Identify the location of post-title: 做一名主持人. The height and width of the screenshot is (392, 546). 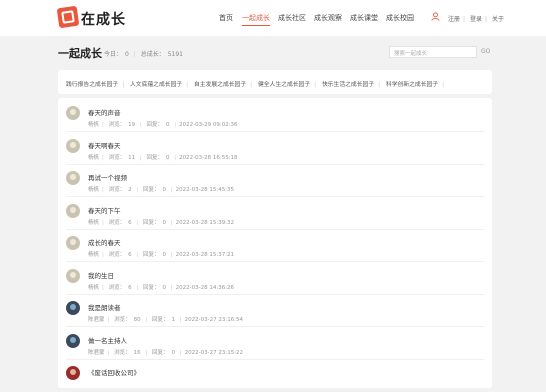
(107, 340).